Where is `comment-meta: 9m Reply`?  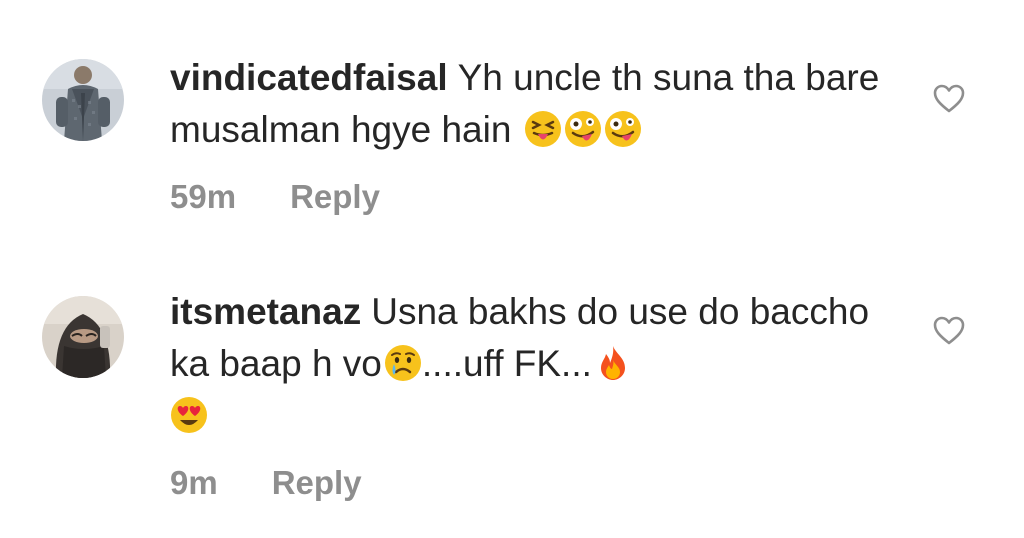 comment-meta: 9m Reply is located at coordinates (530, 483).